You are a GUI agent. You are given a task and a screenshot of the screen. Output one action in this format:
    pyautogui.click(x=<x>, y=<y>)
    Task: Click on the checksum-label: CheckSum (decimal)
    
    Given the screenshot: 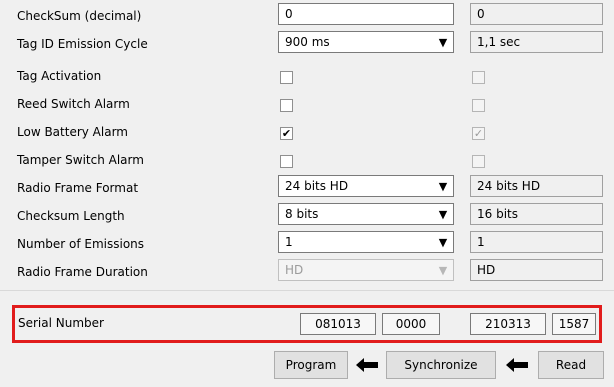 What is the action you would take?
    pyautogui.click(x=79, y=16)
    